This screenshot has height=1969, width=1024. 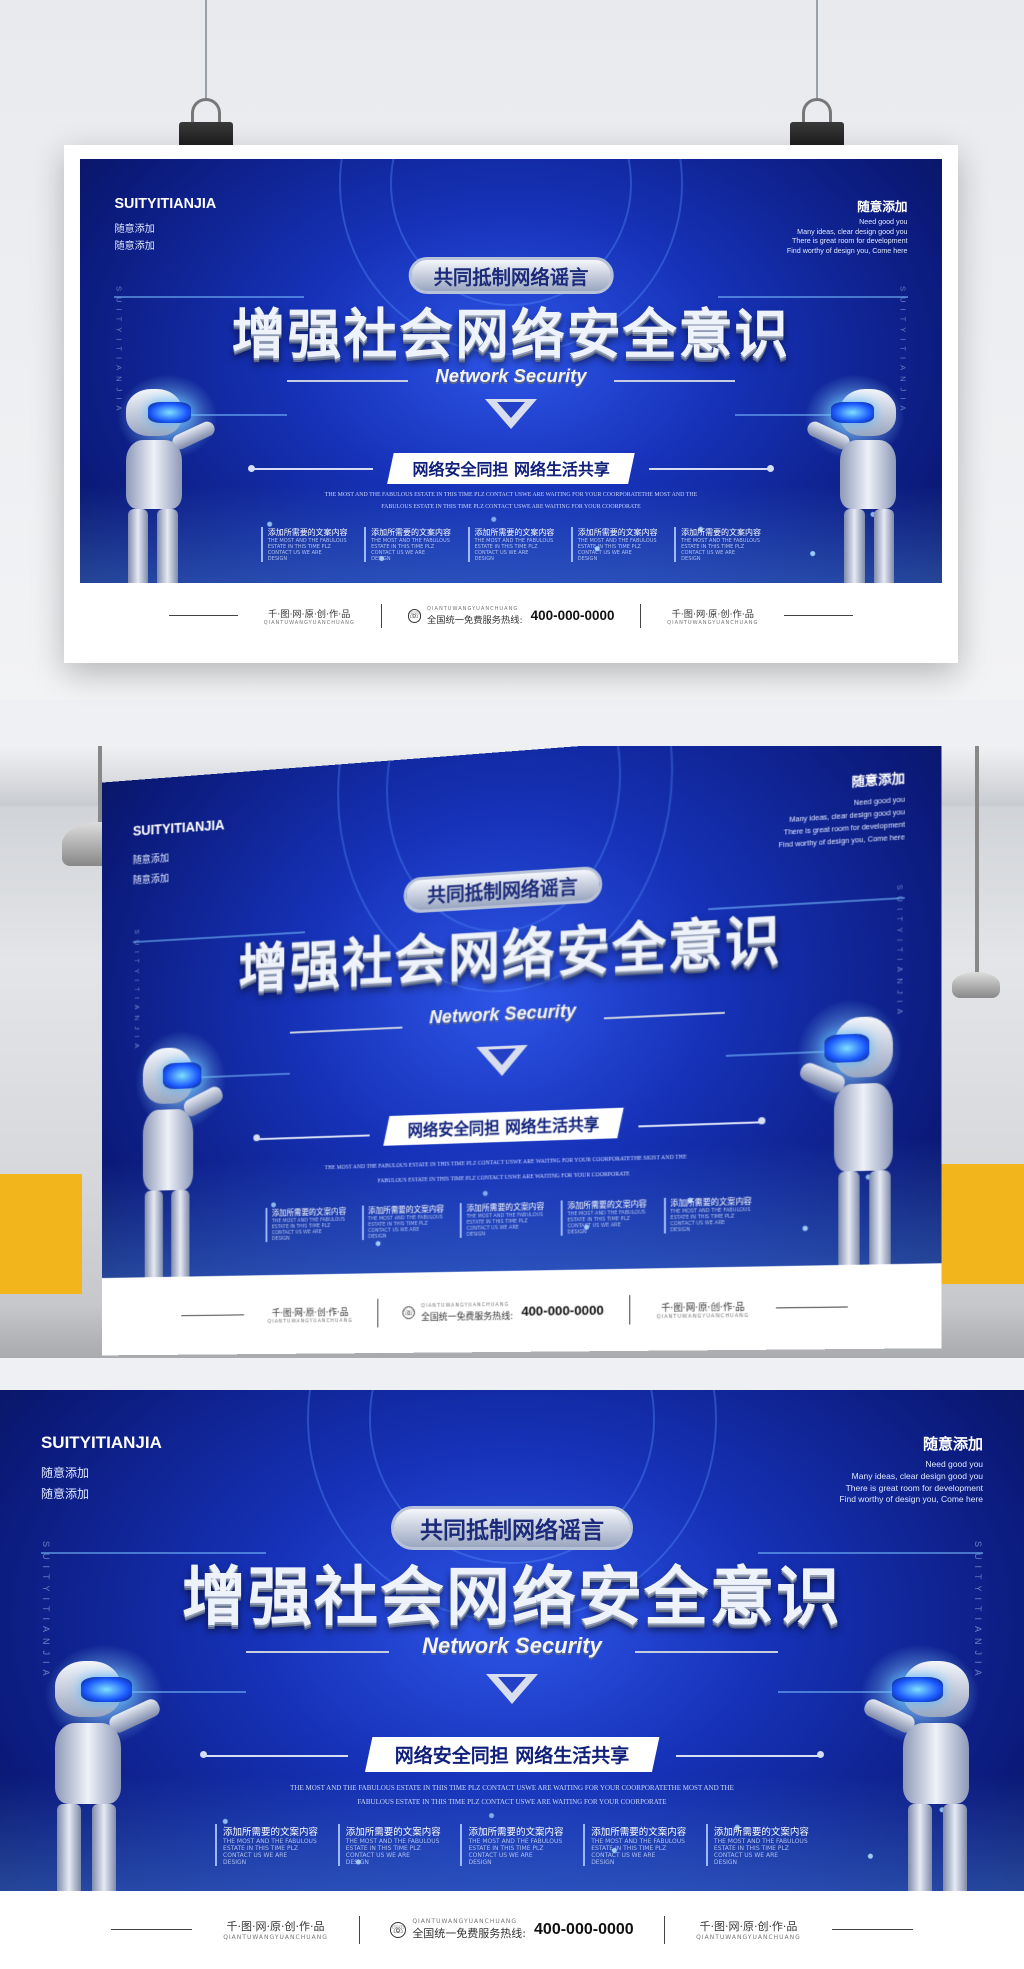 What do you see at coordinates (512, 1646) in the screenshot?
I see `title-en: Network Security` at bounding box center [512, 1646].